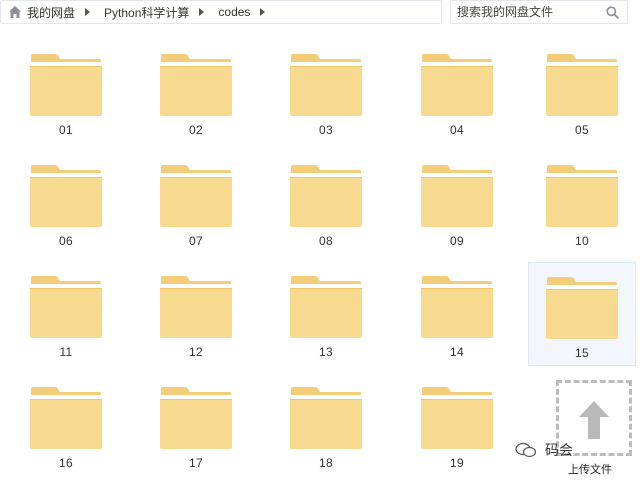  What do you see at coordinates (559, 450) in the screenshot?
I see `watermark-text: 码会` at bounding box center [559, 450].